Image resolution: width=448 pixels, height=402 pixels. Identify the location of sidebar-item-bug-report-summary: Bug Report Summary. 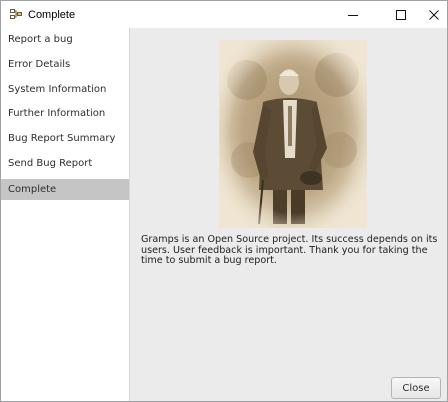
(65, 138).